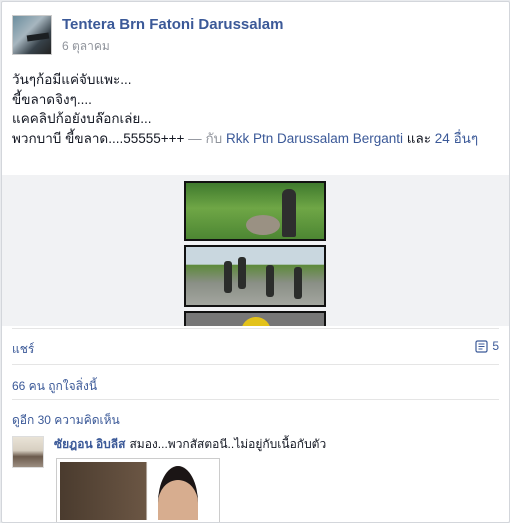  I want to click on comment-photo-content, so click(138, 491).